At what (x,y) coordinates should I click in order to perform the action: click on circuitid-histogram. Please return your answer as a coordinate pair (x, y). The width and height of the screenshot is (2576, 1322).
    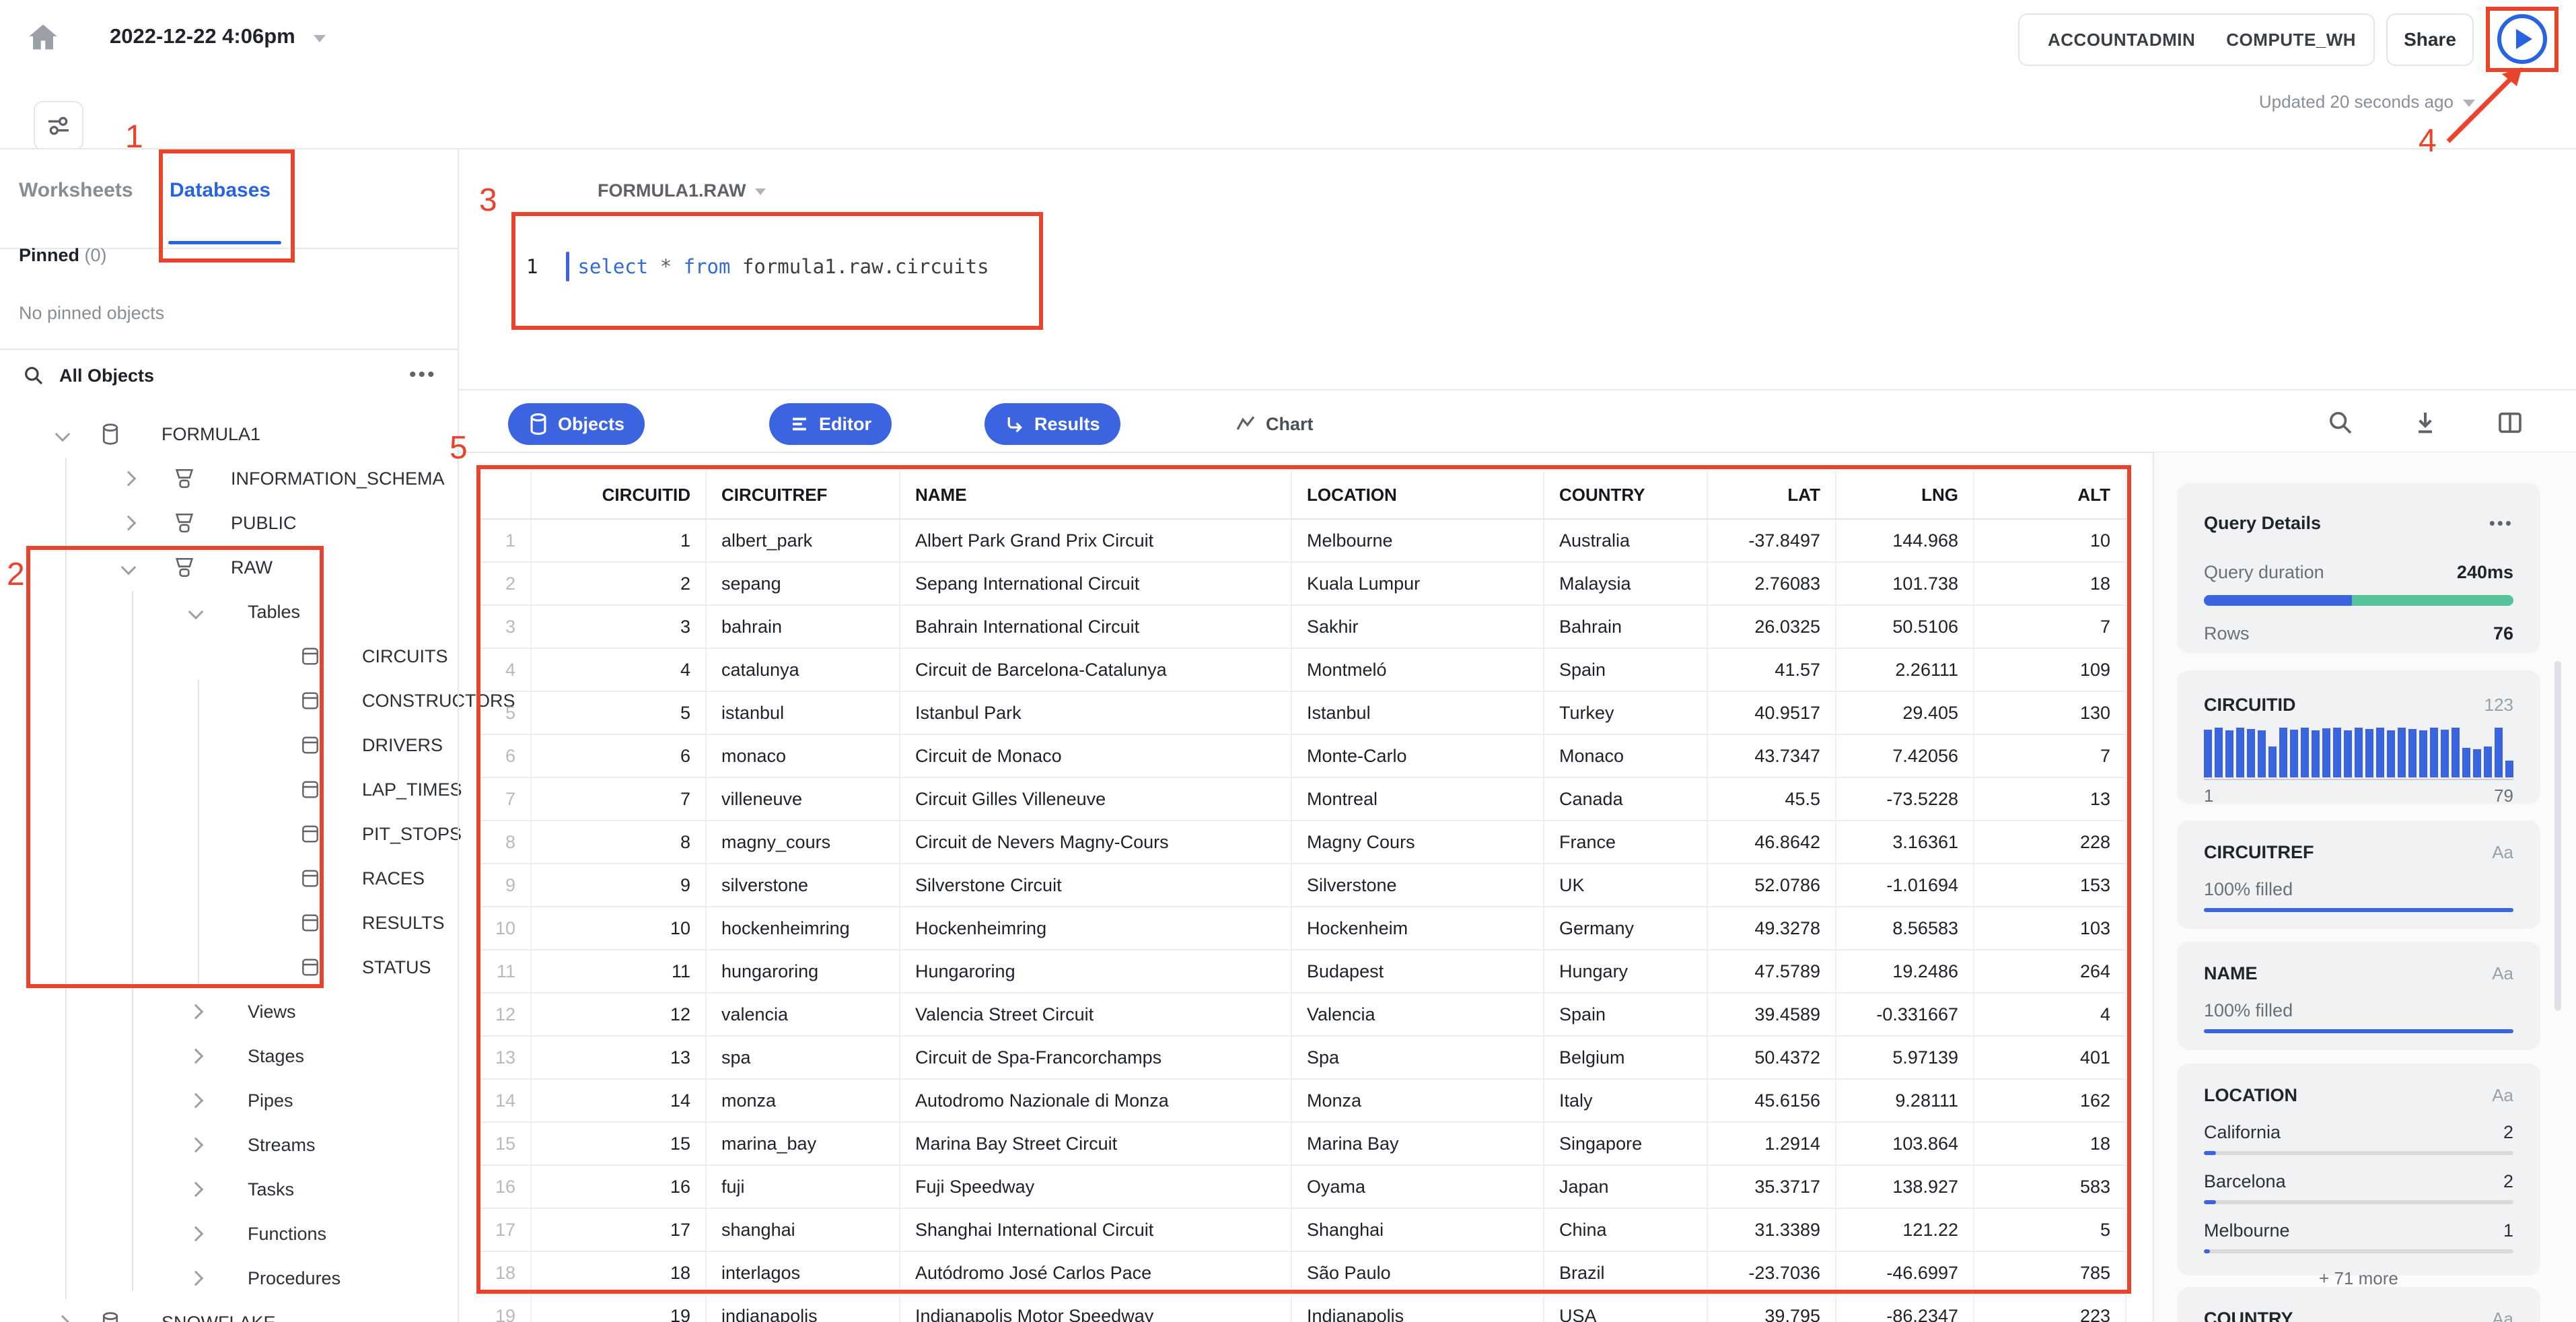
    Looking at the image, I should click on (2358, 752).